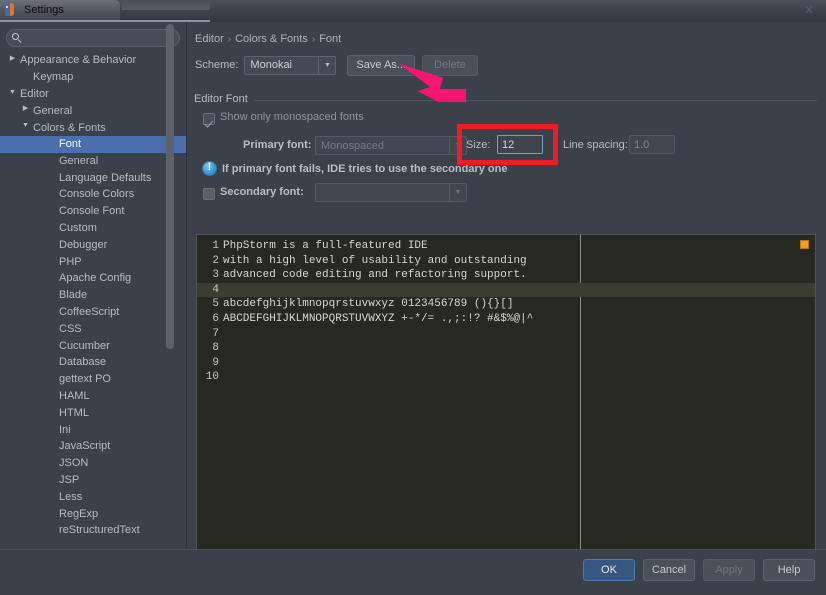 The width and height of the screenshot is (826, 595). I want to click on sidebar-item-gettext-po: gettext PO, so click(93, 379).